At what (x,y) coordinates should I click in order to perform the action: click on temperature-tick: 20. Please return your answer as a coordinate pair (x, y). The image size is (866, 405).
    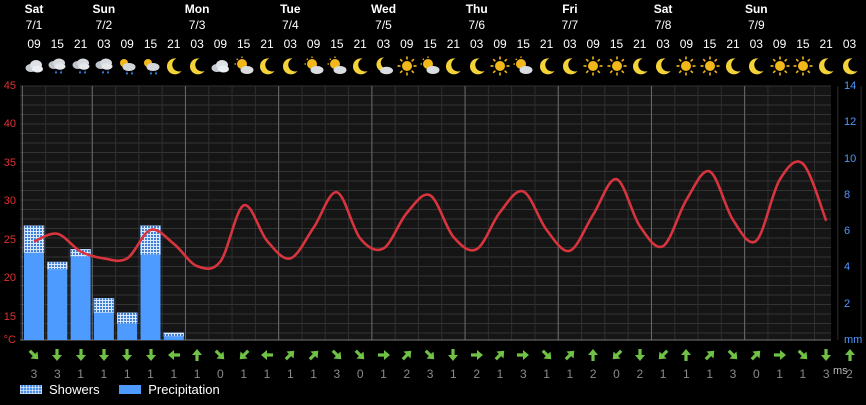
    Looking at the image, I should click on (9, 278).